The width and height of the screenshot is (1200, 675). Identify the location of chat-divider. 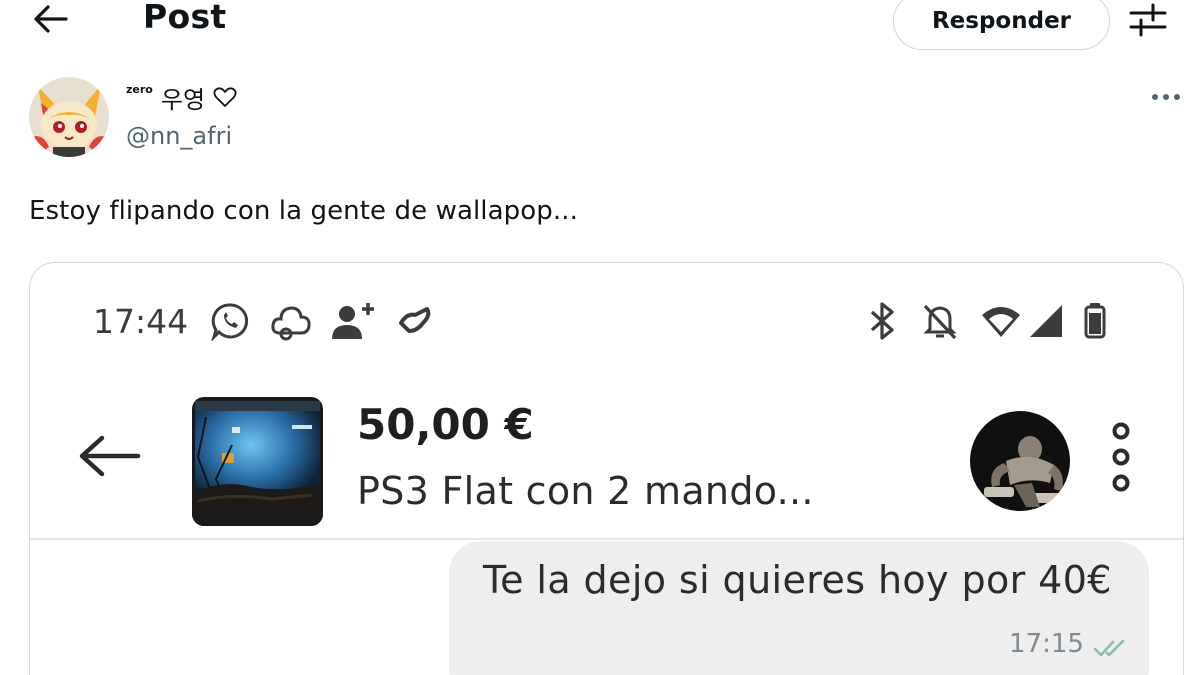
(606, 539).